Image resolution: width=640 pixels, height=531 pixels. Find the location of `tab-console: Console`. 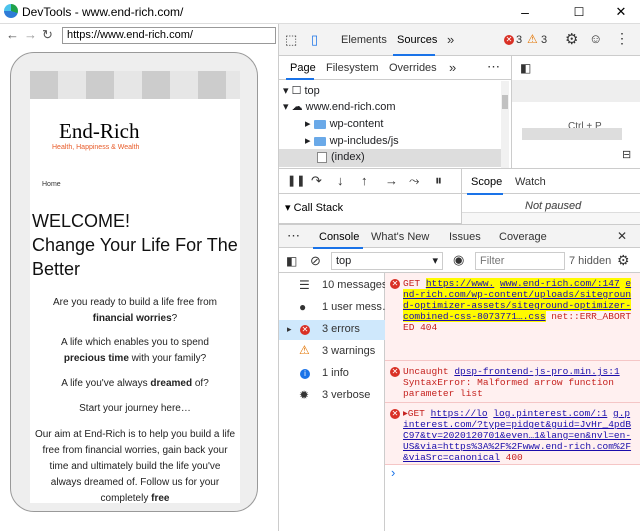

tab-console: Console is located at coordinates (339, 237).